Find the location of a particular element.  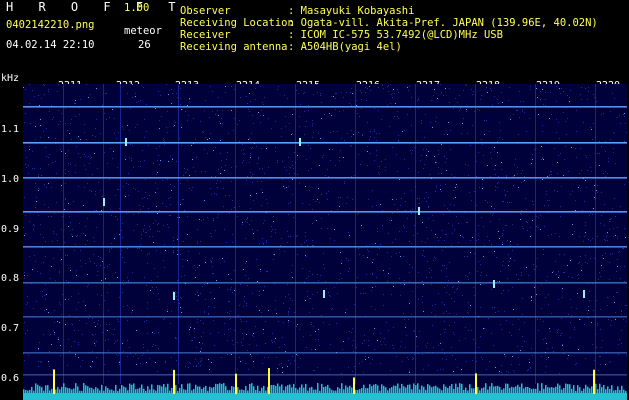

y-tick-0-8: 0.8 is located at coordinates (10, 278).